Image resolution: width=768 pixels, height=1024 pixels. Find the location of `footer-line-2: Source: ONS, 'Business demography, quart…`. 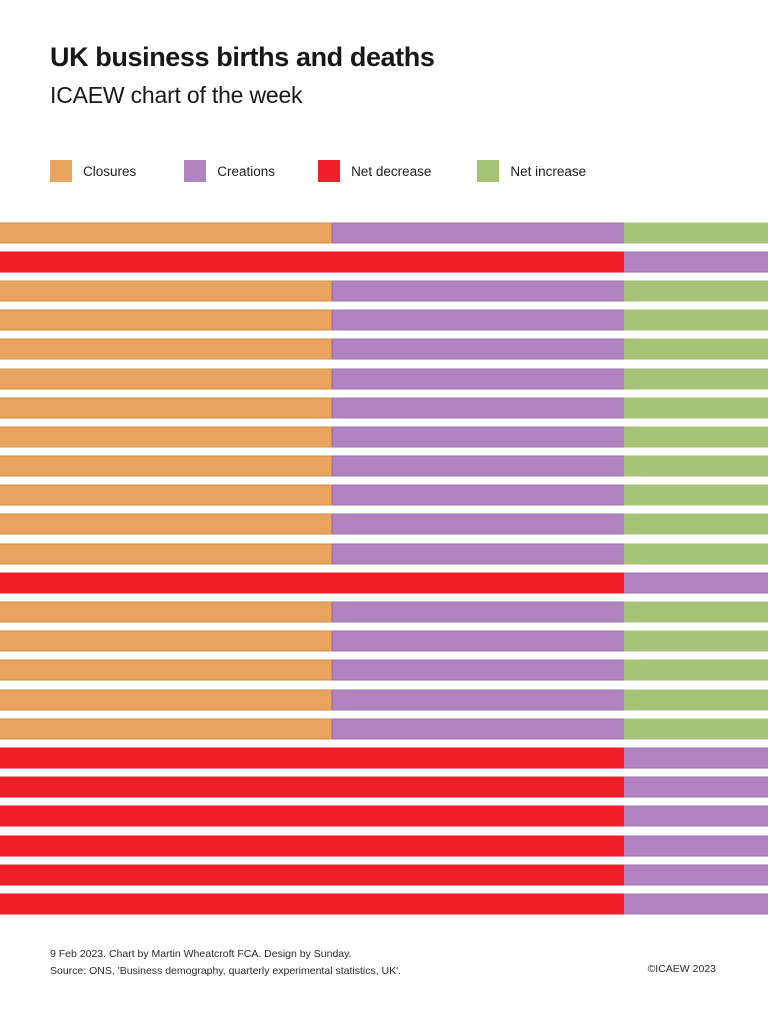

footer-line-2: Source: ONS, 'Business demography, quart… is located at coordinates (226, 971).